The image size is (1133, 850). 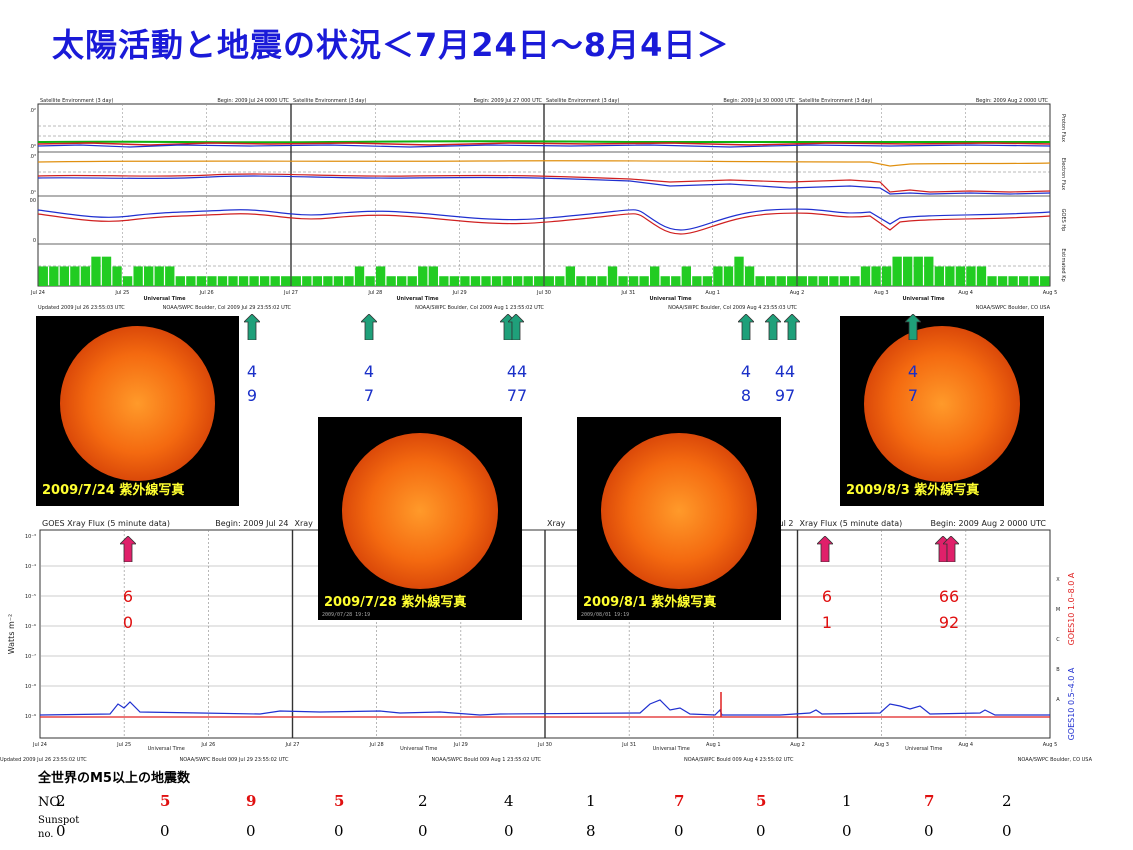 I want to click on bottom-footer: NOAA/SWPC Boulder, CO USA, so click(x=1055, y=760).